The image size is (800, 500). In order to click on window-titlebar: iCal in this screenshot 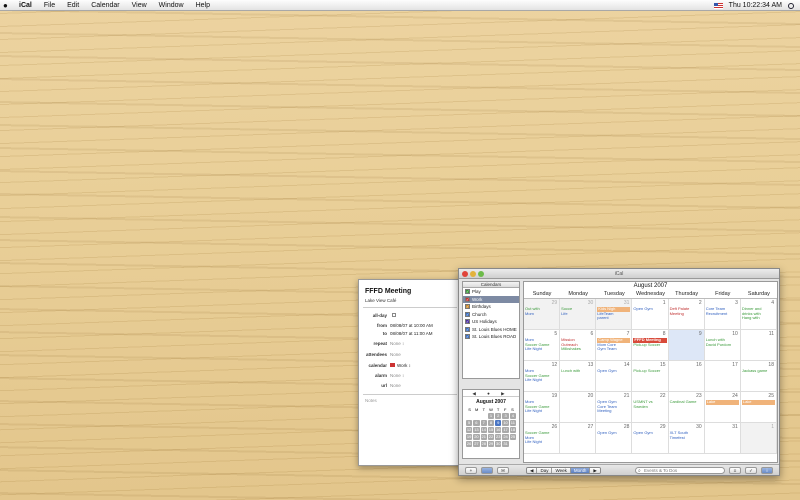, I will do `click(619, 274)`.